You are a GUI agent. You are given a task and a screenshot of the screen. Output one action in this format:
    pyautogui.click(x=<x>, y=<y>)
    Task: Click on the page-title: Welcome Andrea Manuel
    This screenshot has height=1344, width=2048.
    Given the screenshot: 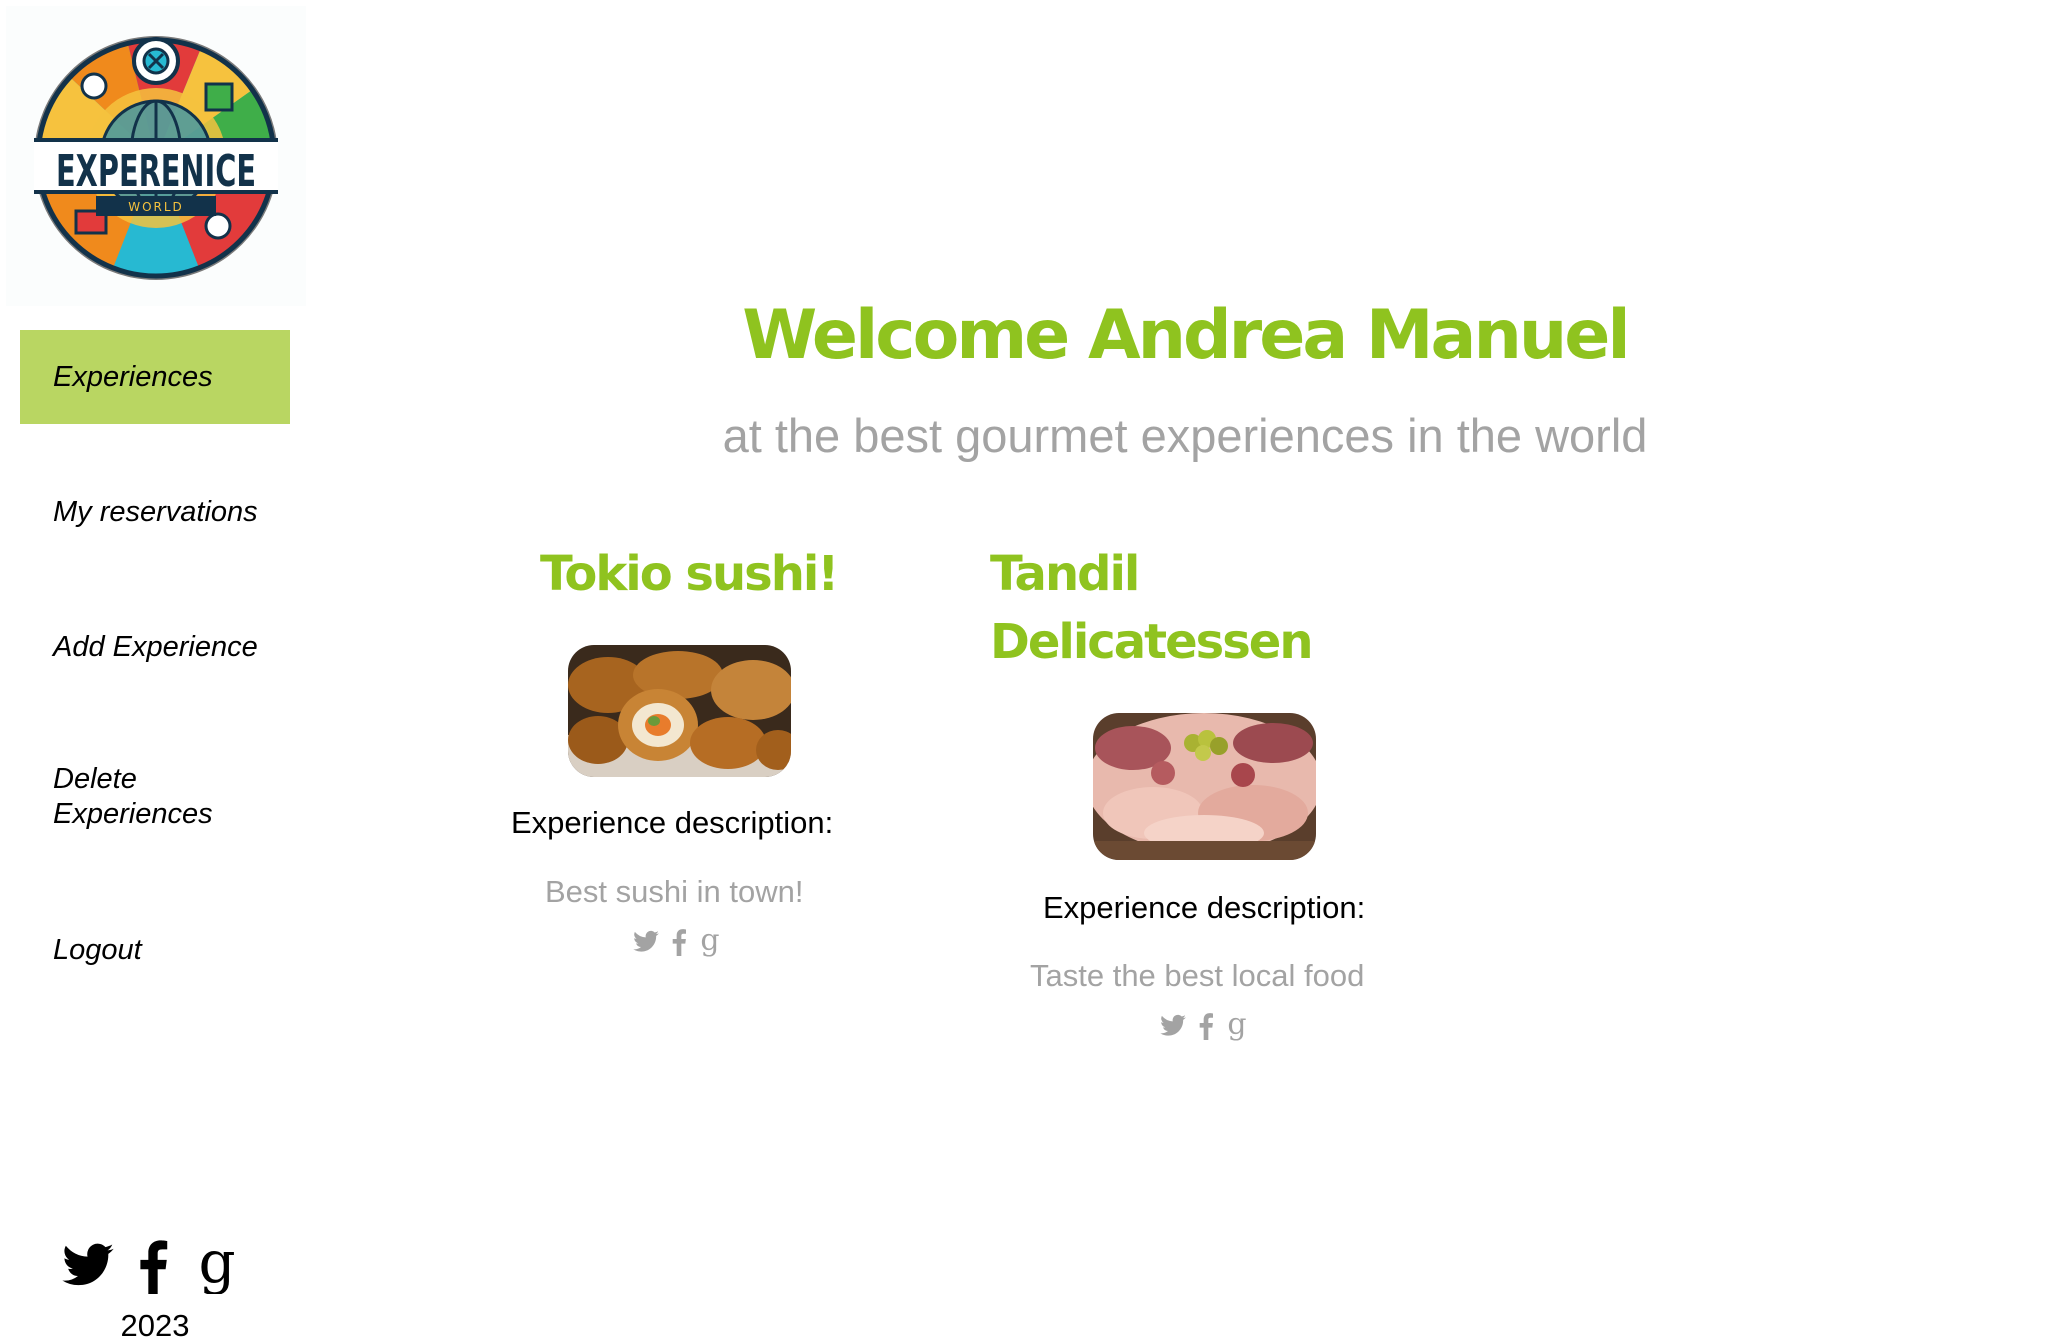 What is the action you would take?
    pyautogui.click(x=1186, y=335)
    